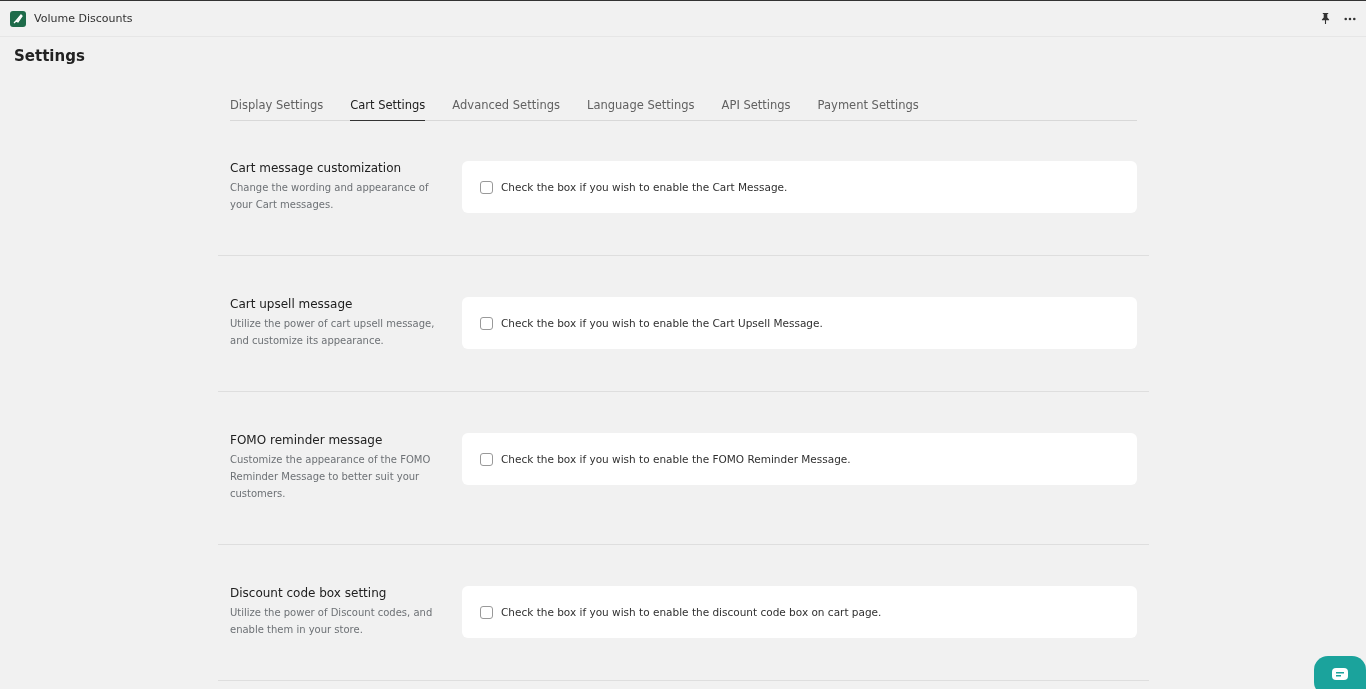 The image size is (1366, 689). What do you see at coordinates (644, 187) in the screenshot?
I see `checkbox-label: Check the box if you wish to enable the Cart Message.` at bounding box center [644, 187].